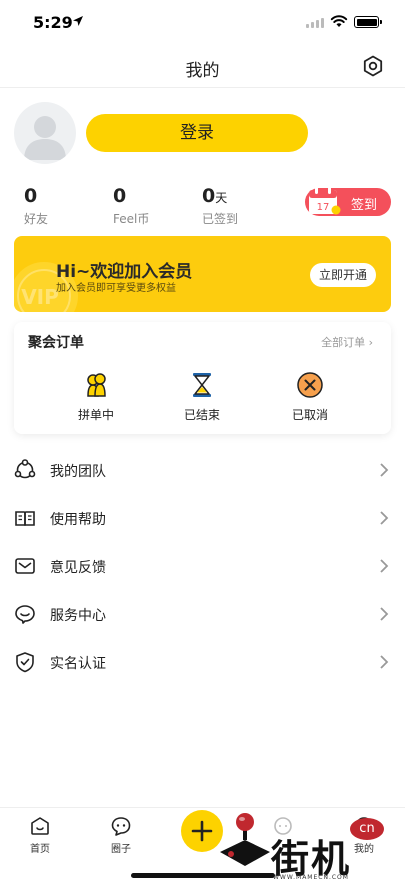 This screenshot has width=405, height=887. Describe the element at coordinates (363, 205) in the screenshot. I see `checkin-label: 签到` at that location.